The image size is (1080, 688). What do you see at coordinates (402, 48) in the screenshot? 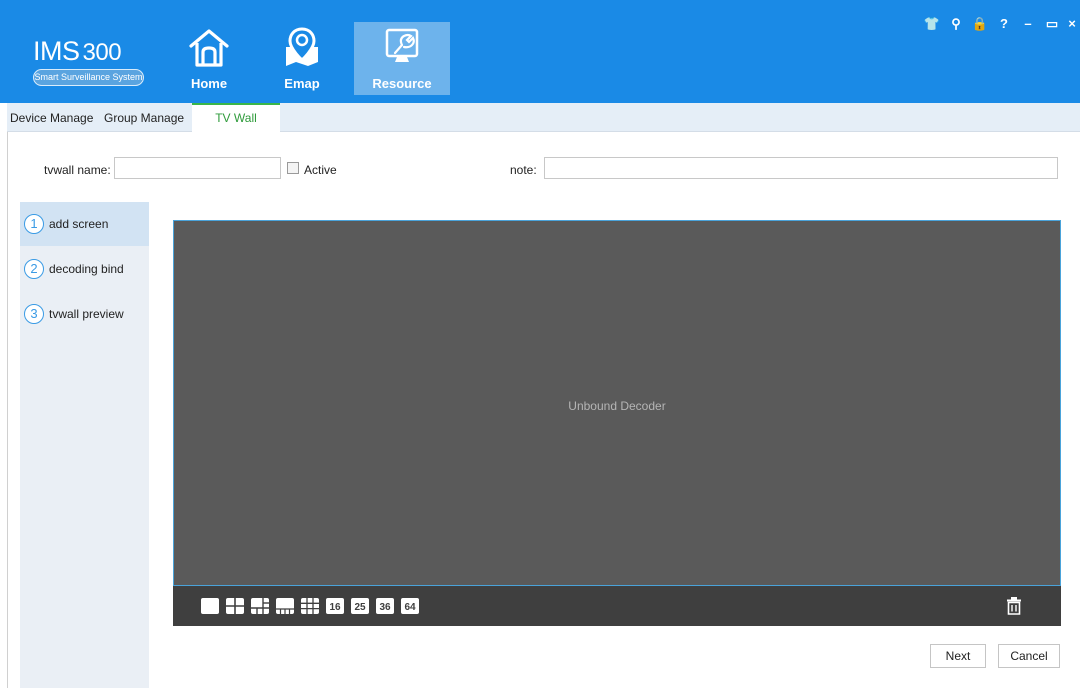
I see `wrench-icon` at bounding box center [402, 48].